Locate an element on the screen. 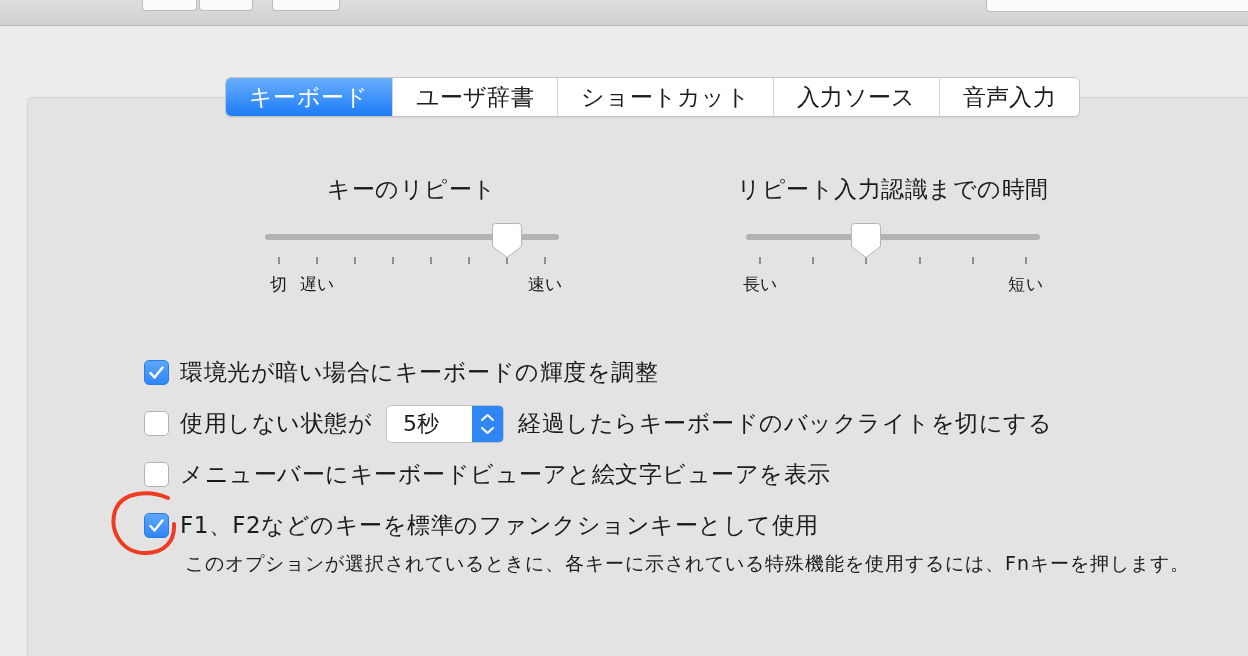 The image size is (1248, 656). tick-label: 短い is located at coordinates (1026, 284).